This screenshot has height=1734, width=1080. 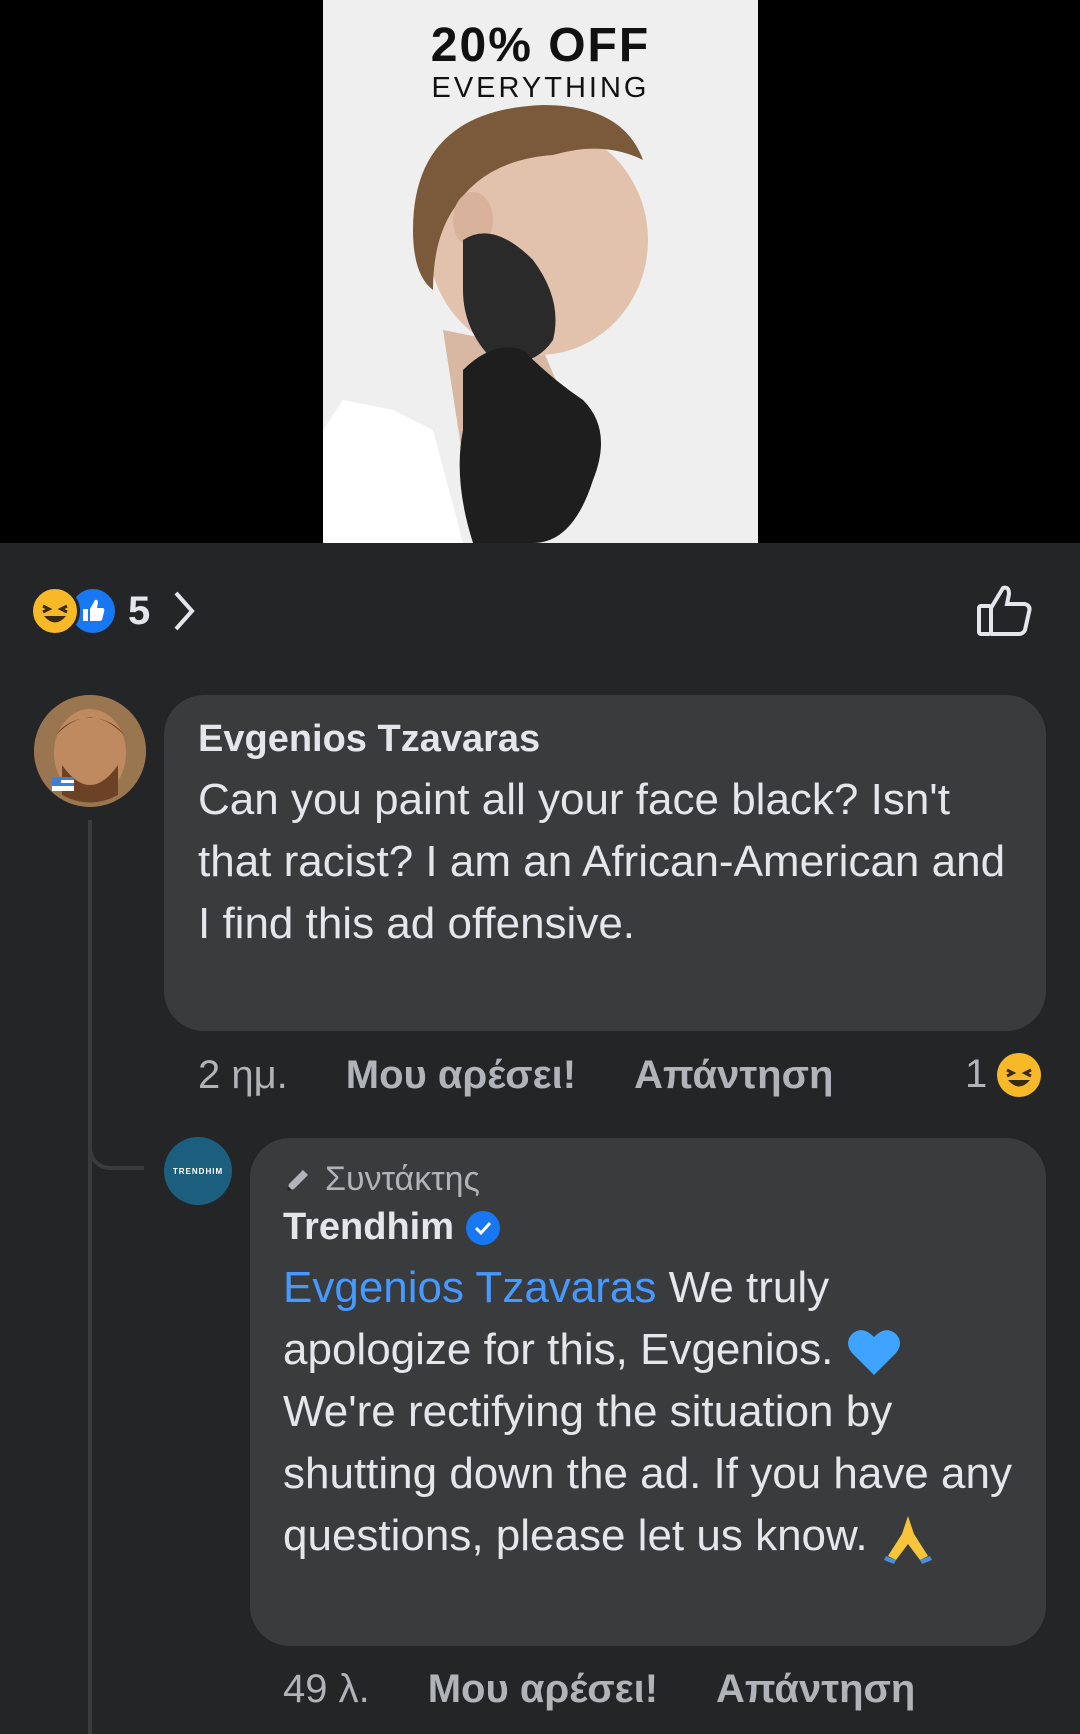 I want to click on folded-hands-icon, so click(x=907, y=1540).